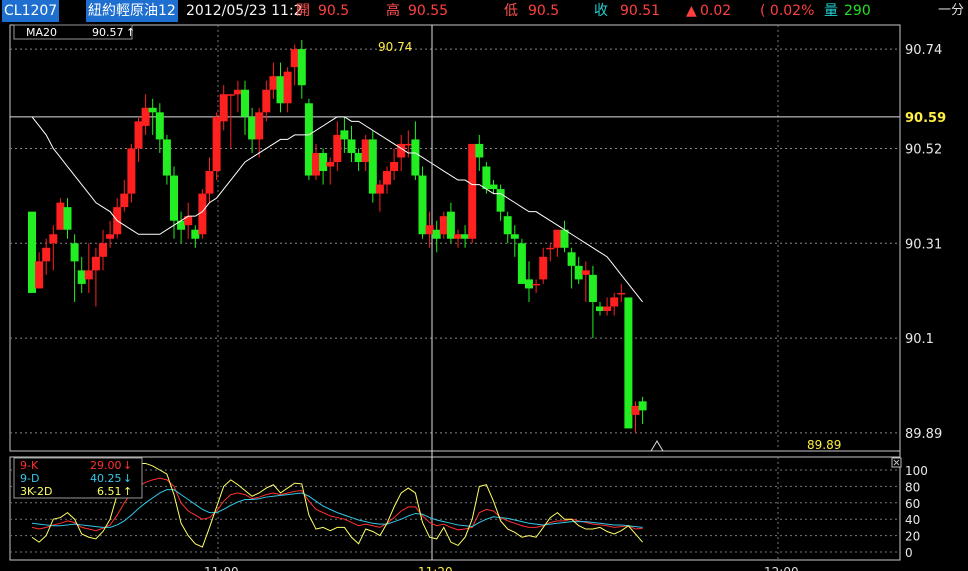 The width and height of the screenshot is (968, 571). I want to click on low-marker-label: 89.89, so click(824, 445).